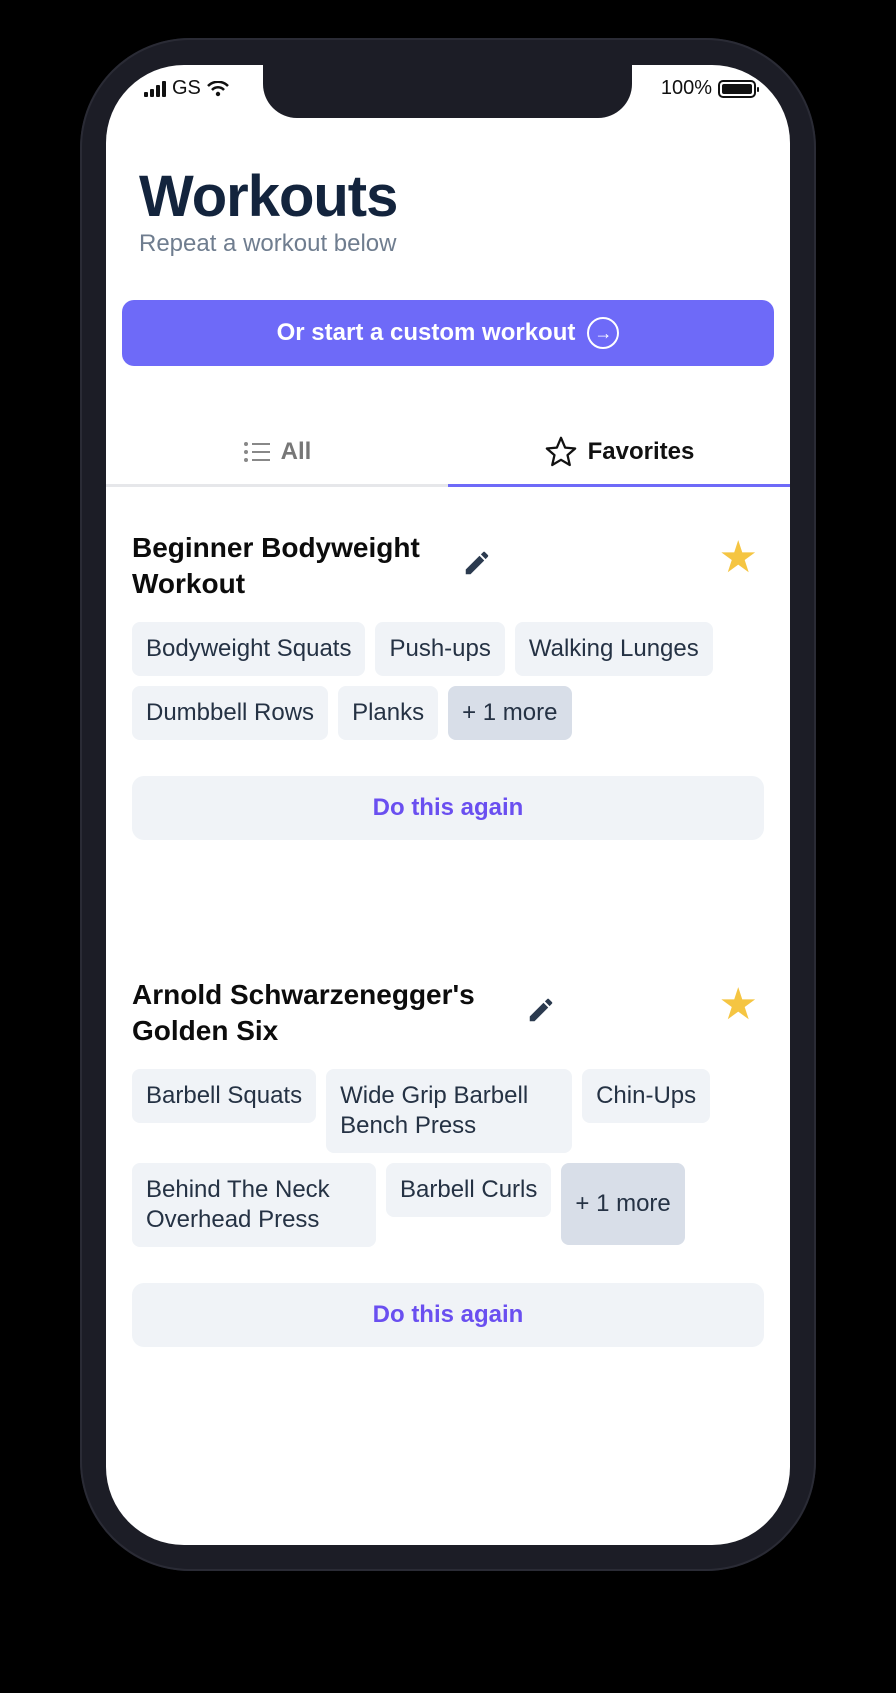 Image resolution: width=896 pixels, height=1693 pixels. Describe the element at coordinates (249, 649) in the screenshot. I see `exercise-chip: Bodyweight Squats` at that location.